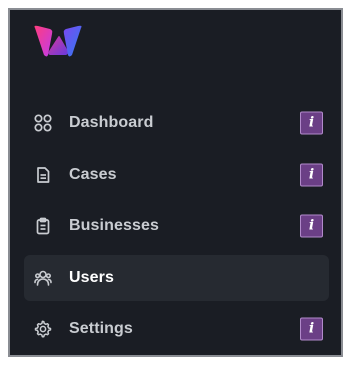  I want to click on sidebar-item-dashboard: Dashboard i, so click(176, 123).